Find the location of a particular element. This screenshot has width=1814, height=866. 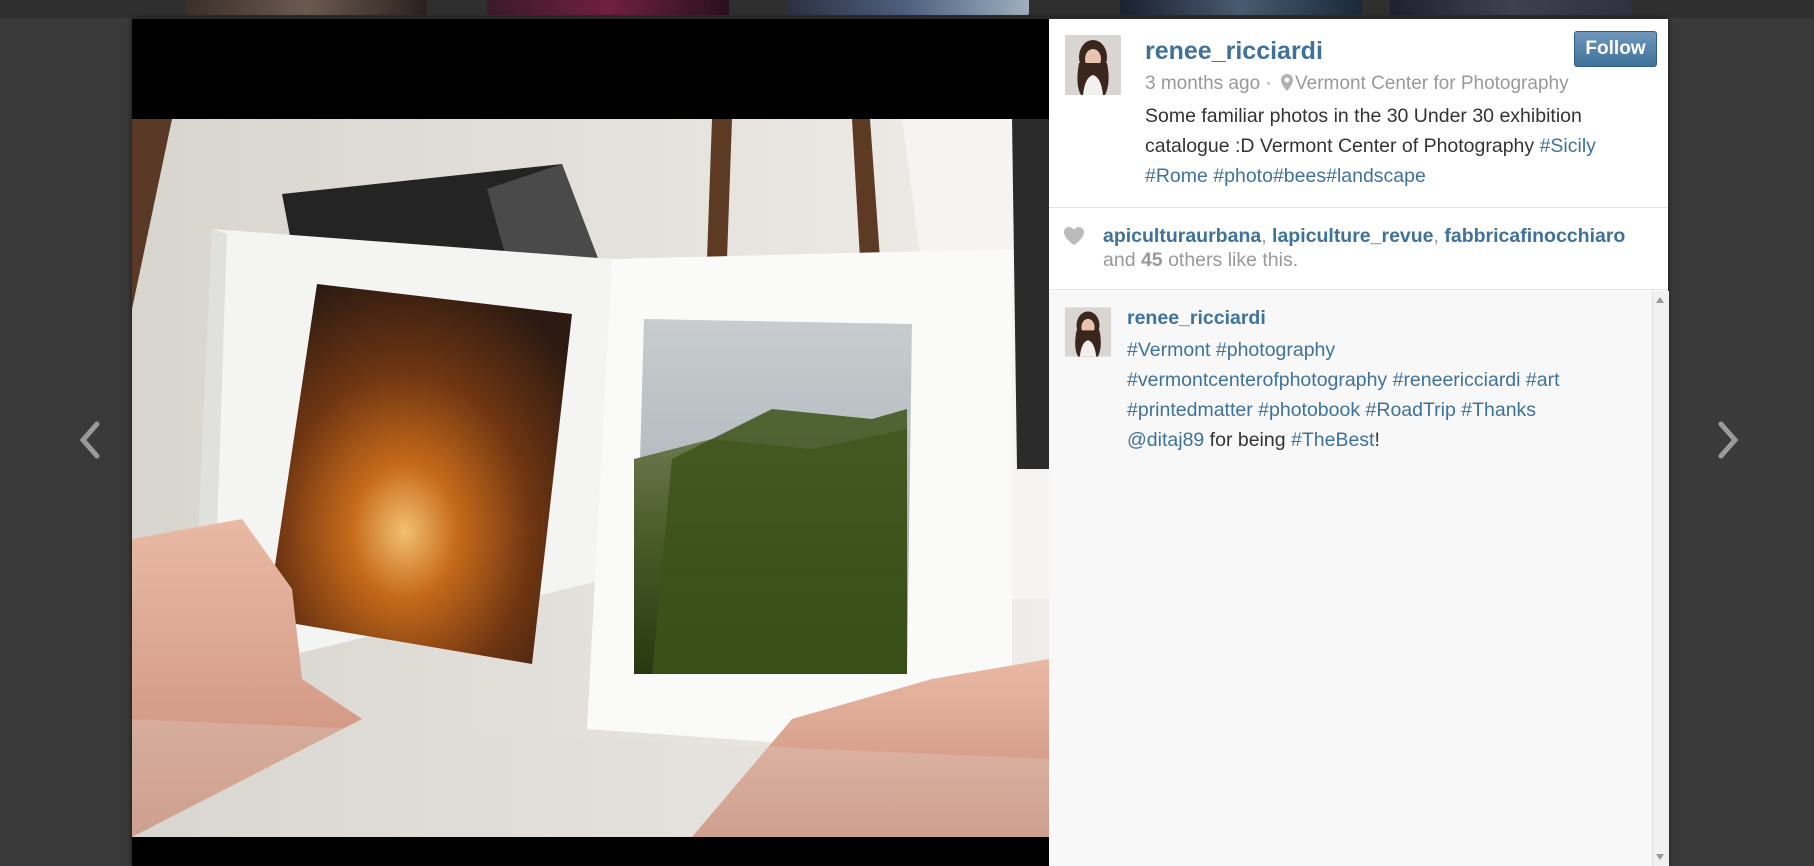

hashtag-link: #printedmatter is located at coordinates (1190, 410).